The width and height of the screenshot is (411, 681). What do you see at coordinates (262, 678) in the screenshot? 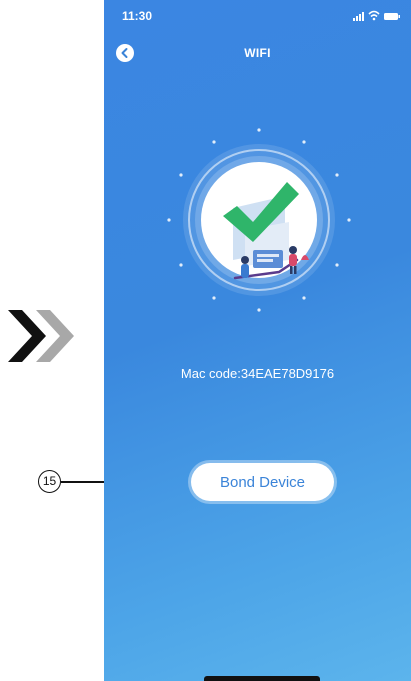
I see `home-indicator` at bounding box center [262, 678].